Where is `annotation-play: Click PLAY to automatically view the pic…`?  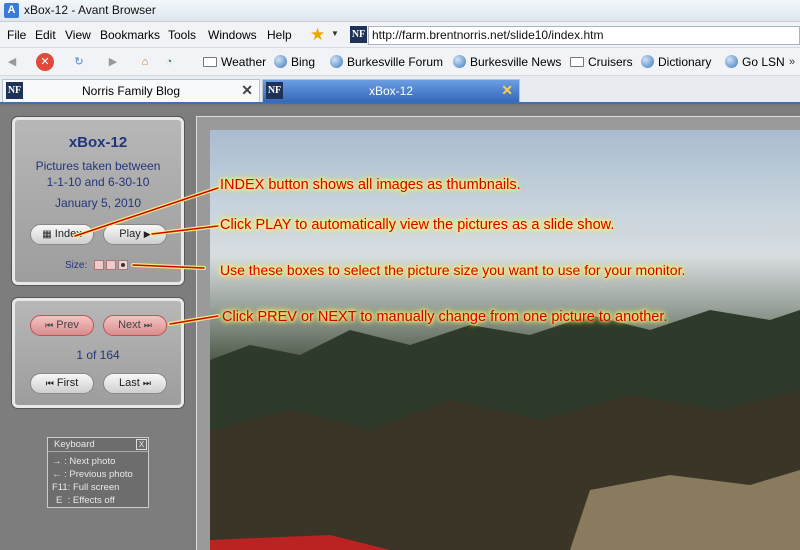 annotation-play: Click PLAY to automatically view the pic… is located at coordinates (417, 225).